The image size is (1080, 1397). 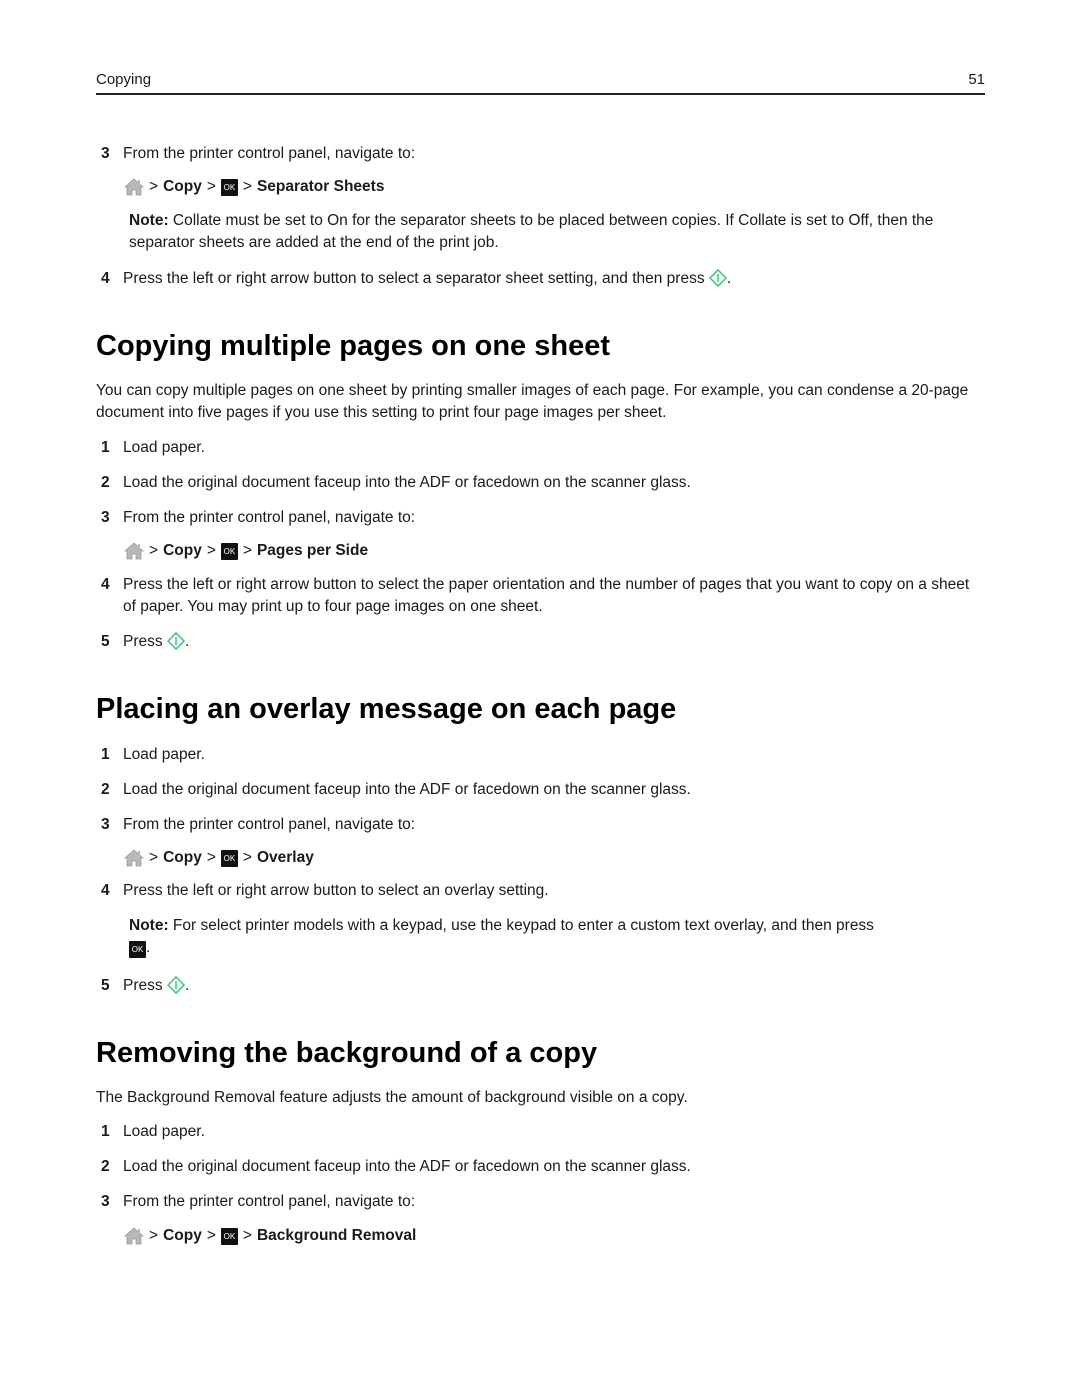 I want to click on nav-destination: Separator Sheets, so click(x=320, y=186).